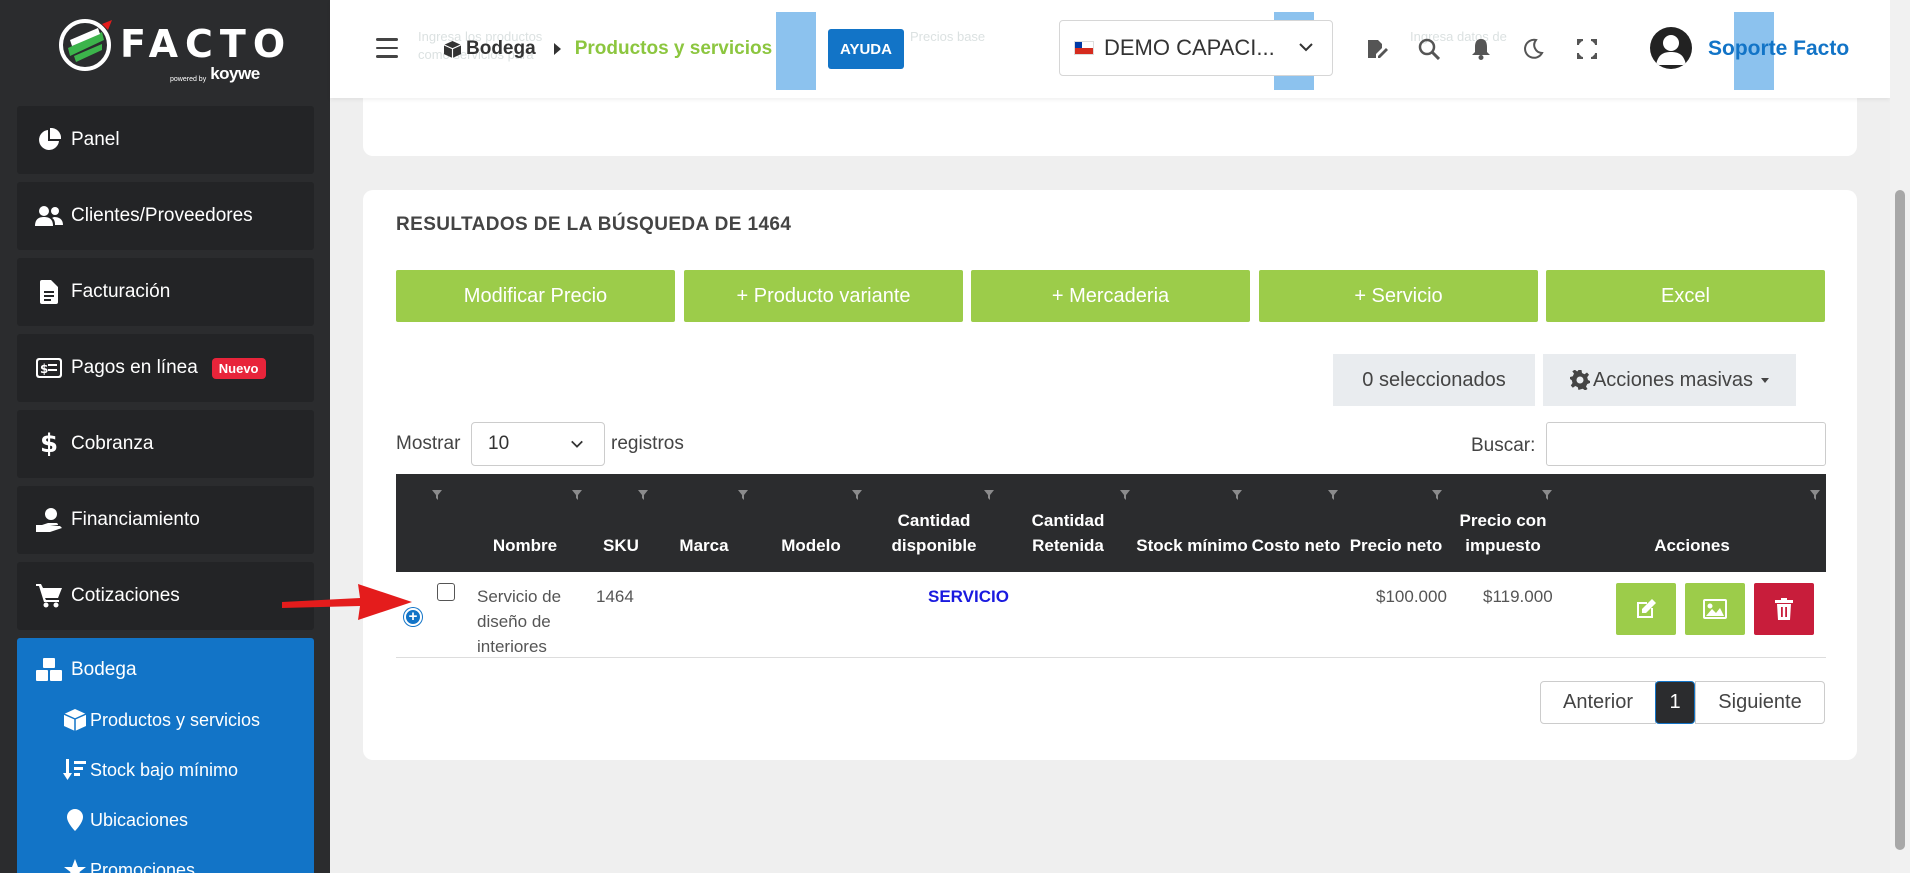 The image size is (1910, 873). Describe the element at coordinates (215, 74) in the screenshot. I see `powered-by: powered by koywe` at that location.